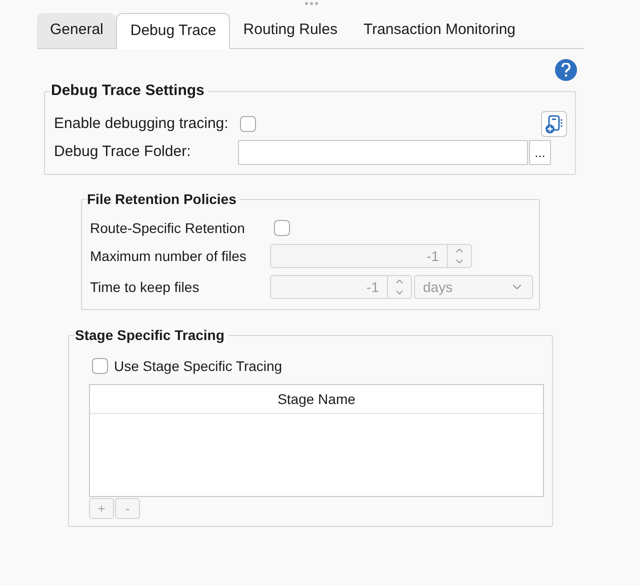  I want to click on tab: Transaction Monitoring, so click(439, 30).